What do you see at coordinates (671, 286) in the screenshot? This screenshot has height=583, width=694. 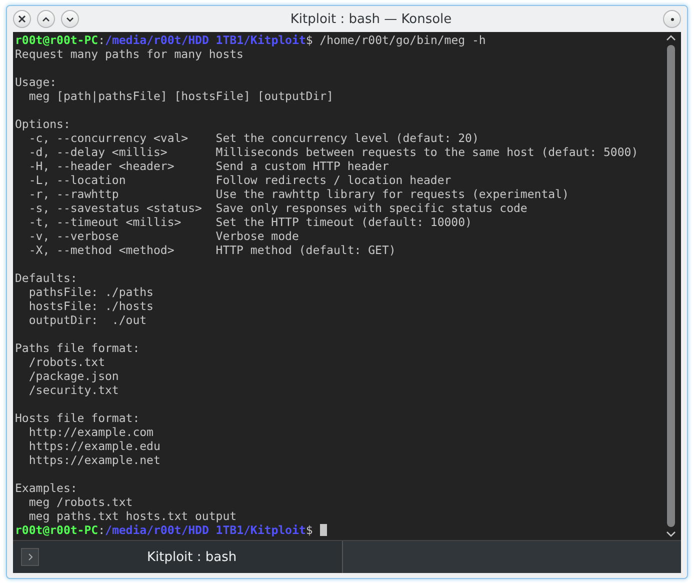 I see `scrollbar-thumb` at bounding box center [671, 286].